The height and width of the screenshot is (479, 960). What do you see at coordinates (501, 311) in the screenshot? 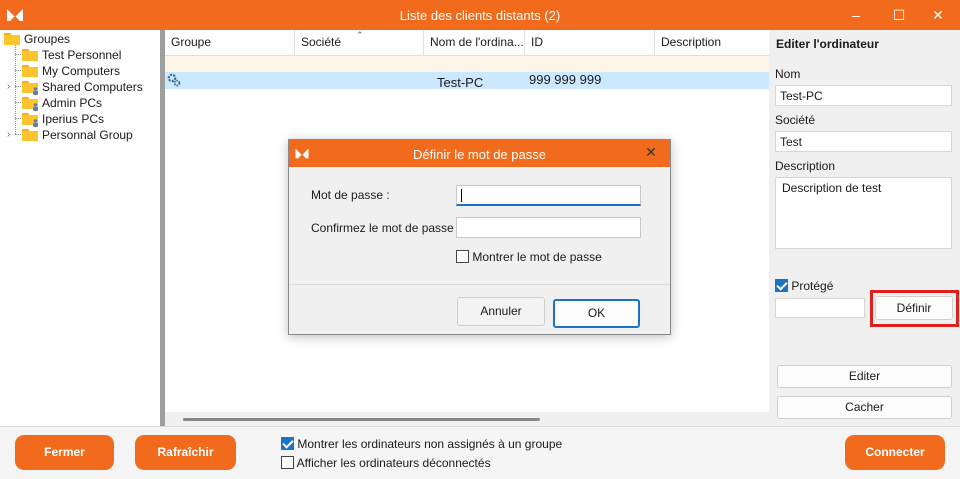
I see `cancel-button: Annuler` at bounding box center [501, 311].